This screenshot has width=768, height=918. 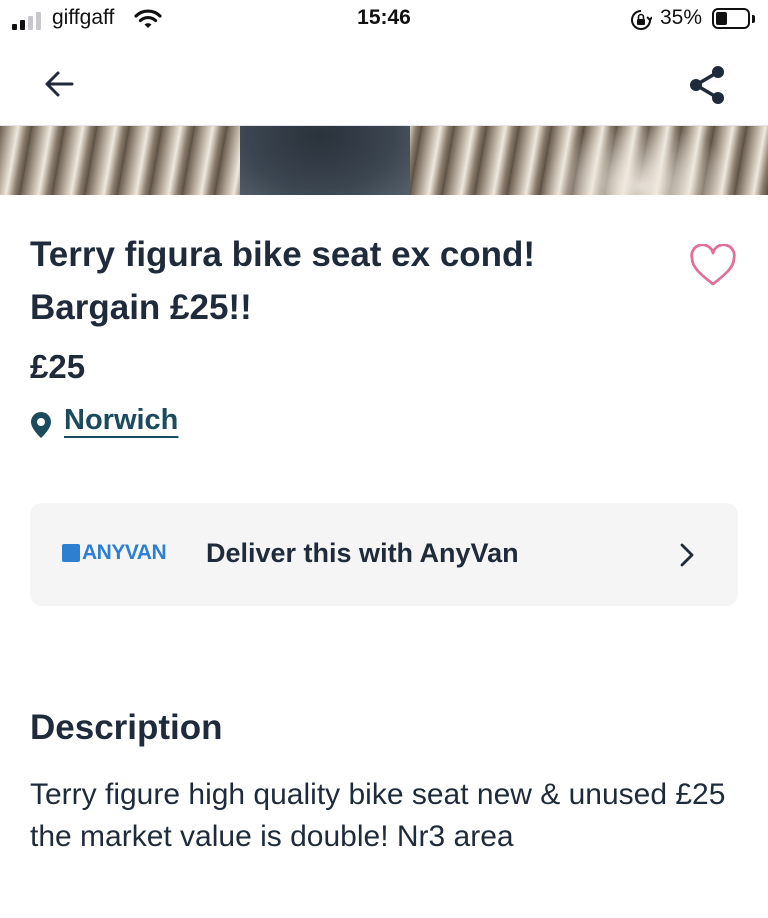 I want to click on listing-photo, so click(x=384, y=160).